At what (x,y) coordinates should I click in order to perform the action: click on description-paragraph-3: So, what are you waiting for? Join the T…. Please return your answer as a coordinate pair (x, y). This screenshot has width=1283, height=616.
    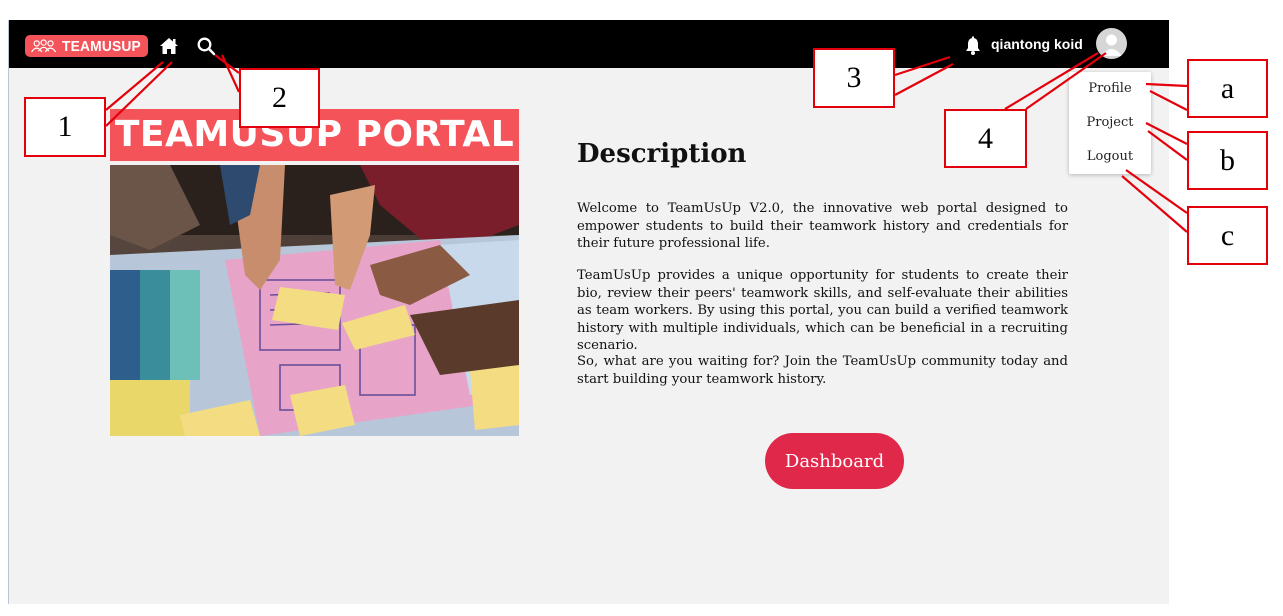
    Looking at the image, I should click on (822, 370).